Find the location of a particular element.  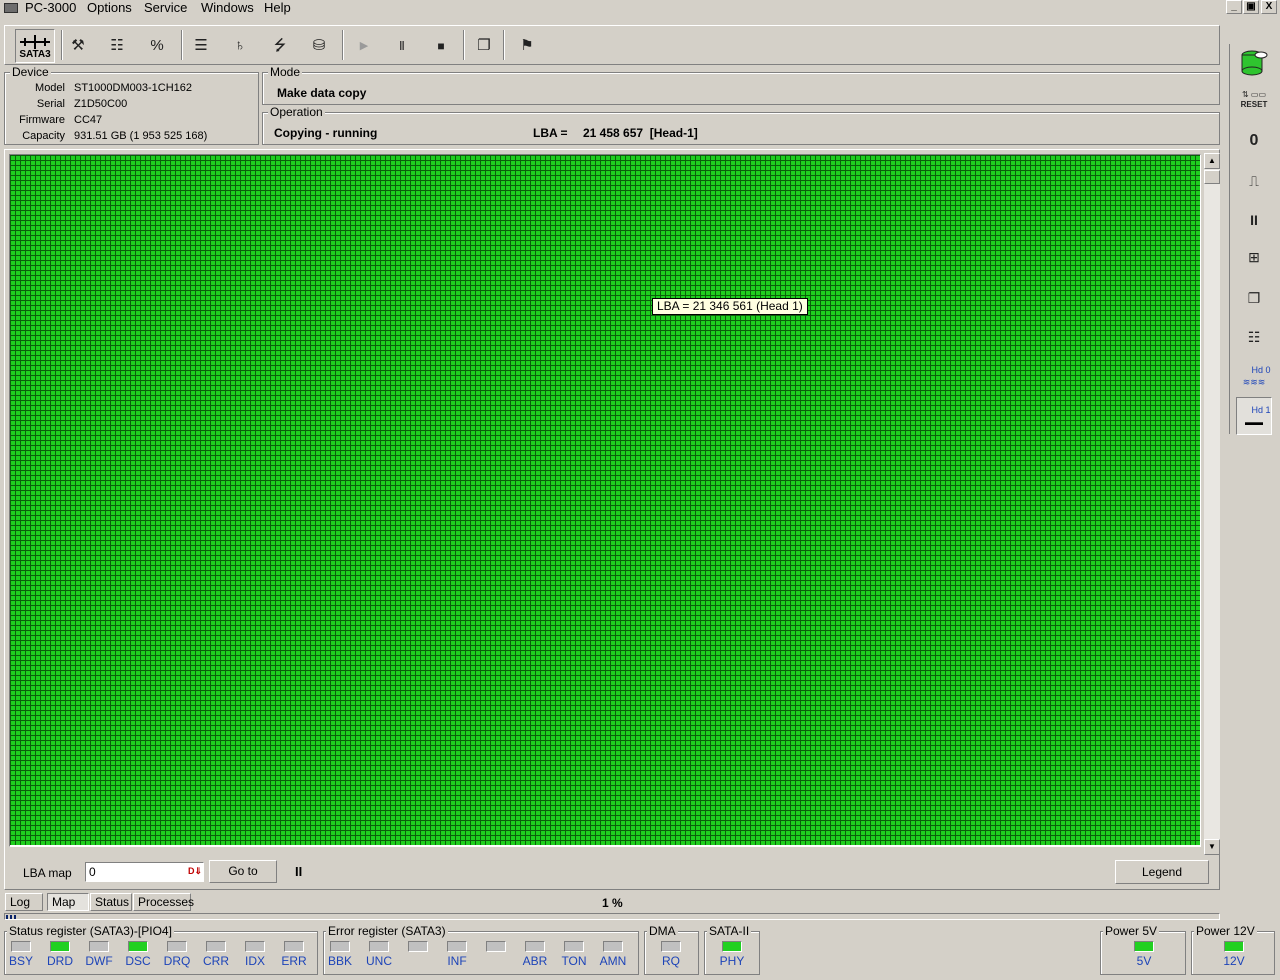

goto-button: Go to is located at coordinates (243, 871).